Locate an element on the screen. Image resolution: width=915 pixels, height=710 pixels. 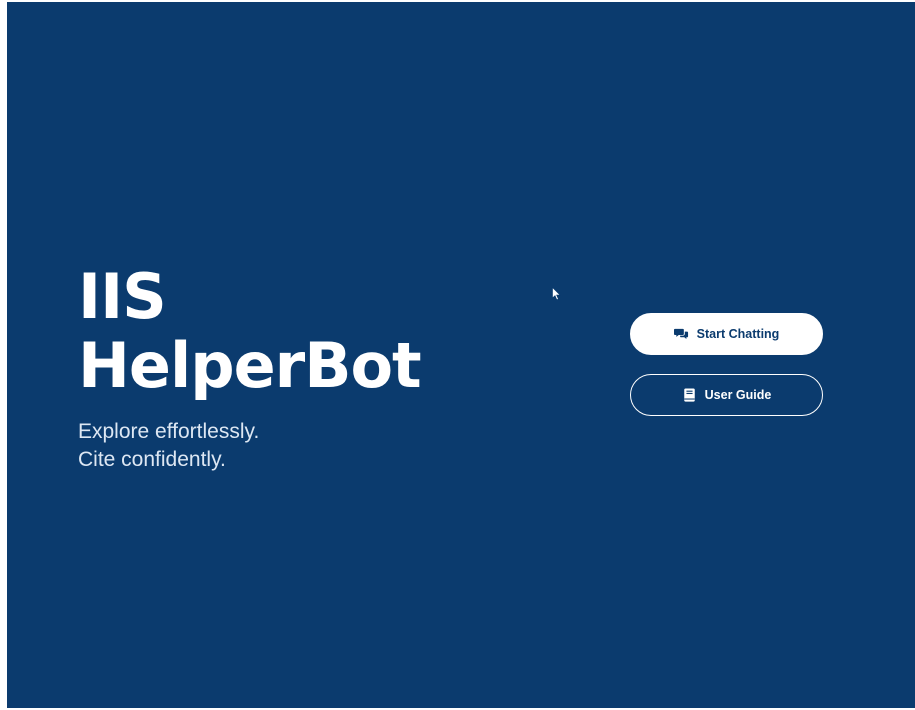
title-line-2: HelperBot is located at coordinates (250, 365).